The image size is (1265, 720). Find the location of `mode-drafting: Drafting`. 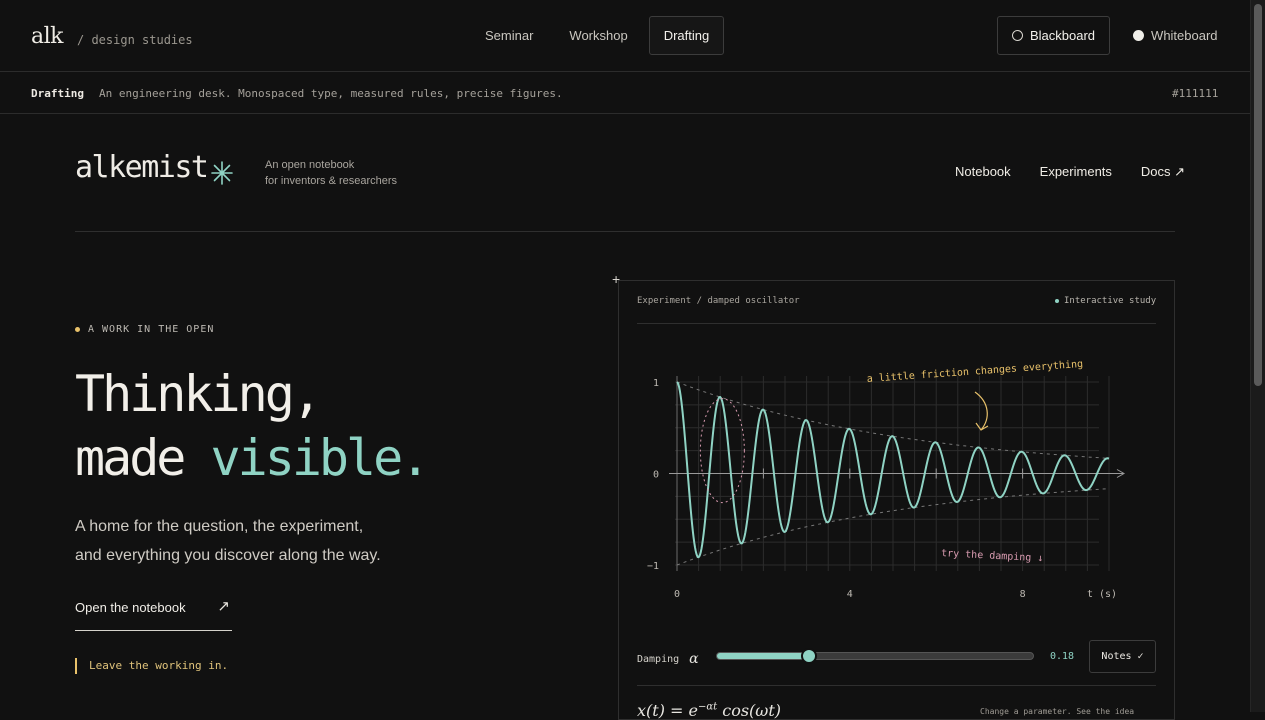

mode-drafting: Drafting is located at coordinates (686, 35).